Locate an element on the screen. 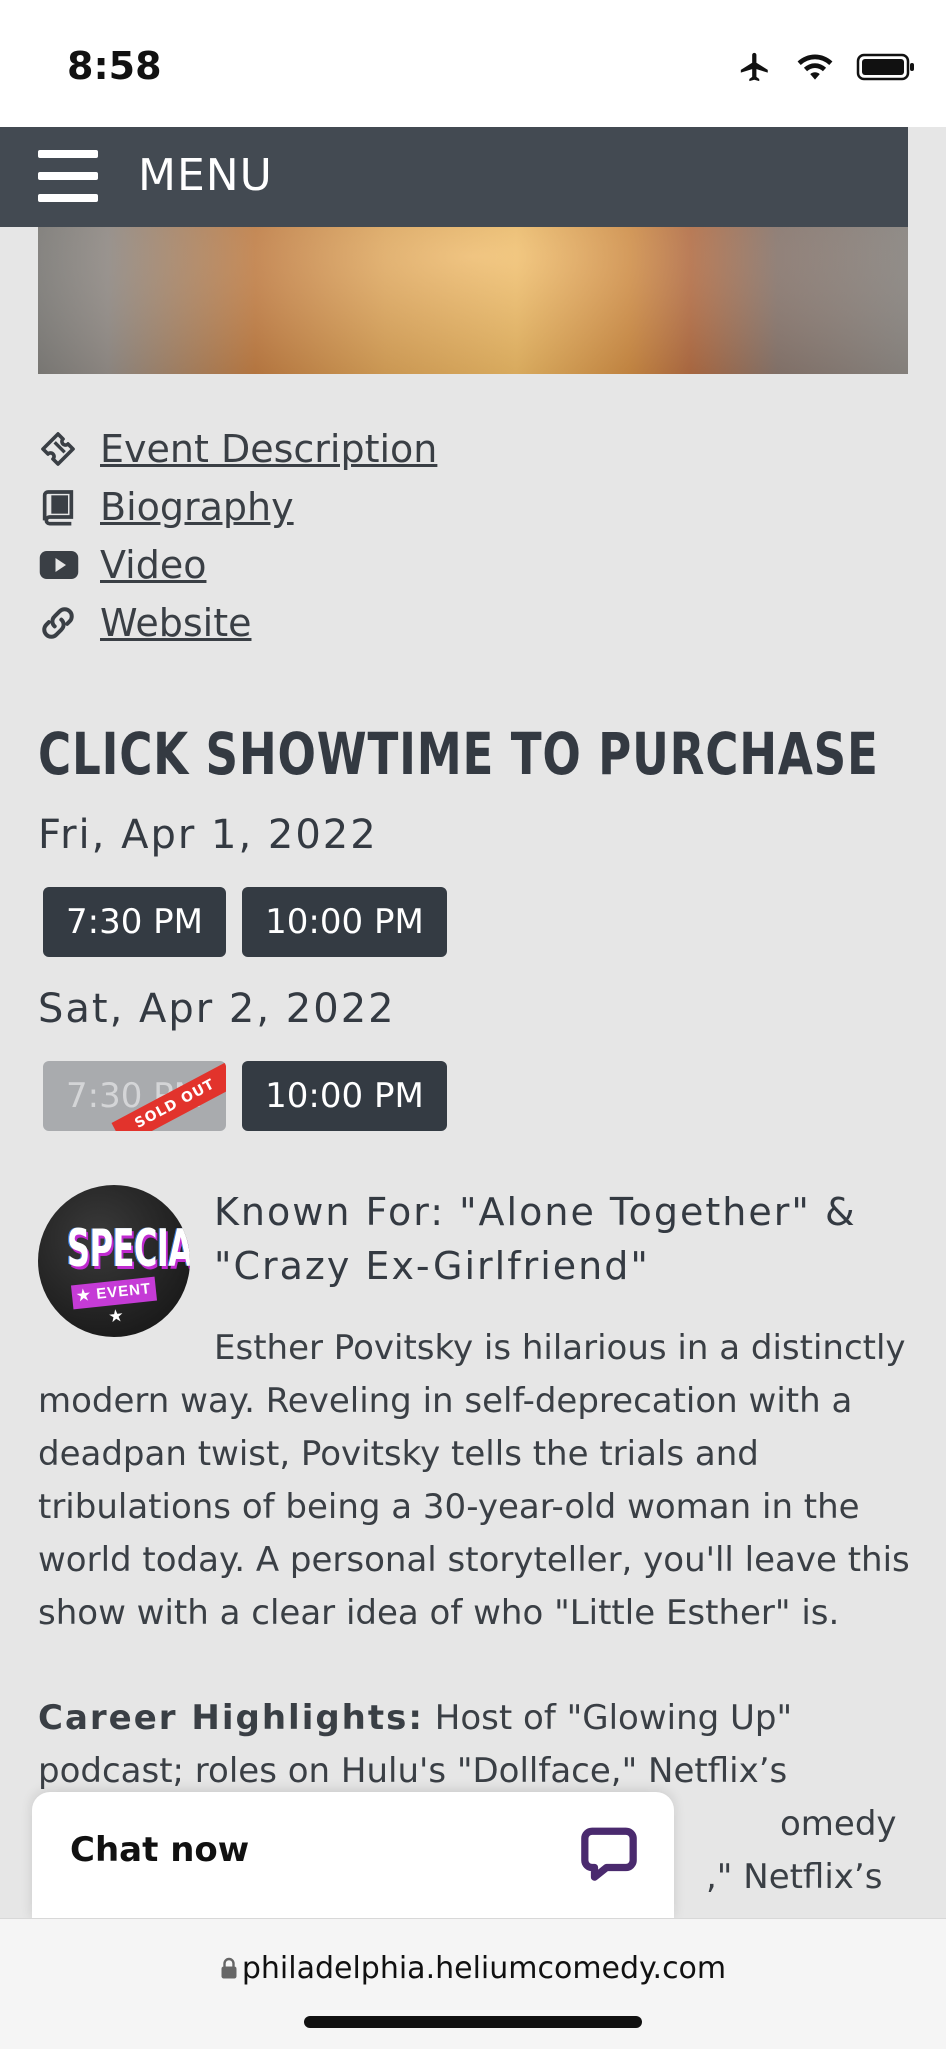 Image resolution: width=946 pixels, height=2049 pixels. wifi-icon is located at coordinates (815, 67).